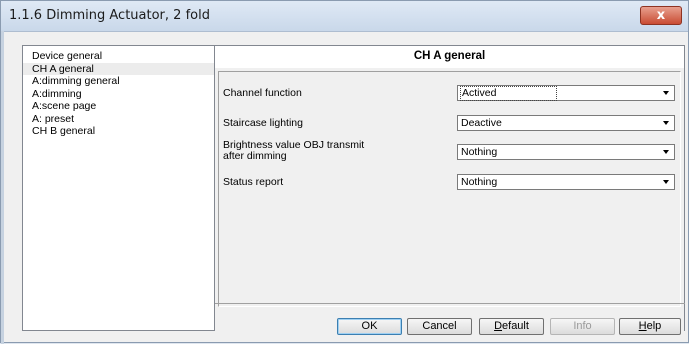 The image size is (689, 344). I want to click on brightness-obj-label-line2: after dimming, so click(255, 156).